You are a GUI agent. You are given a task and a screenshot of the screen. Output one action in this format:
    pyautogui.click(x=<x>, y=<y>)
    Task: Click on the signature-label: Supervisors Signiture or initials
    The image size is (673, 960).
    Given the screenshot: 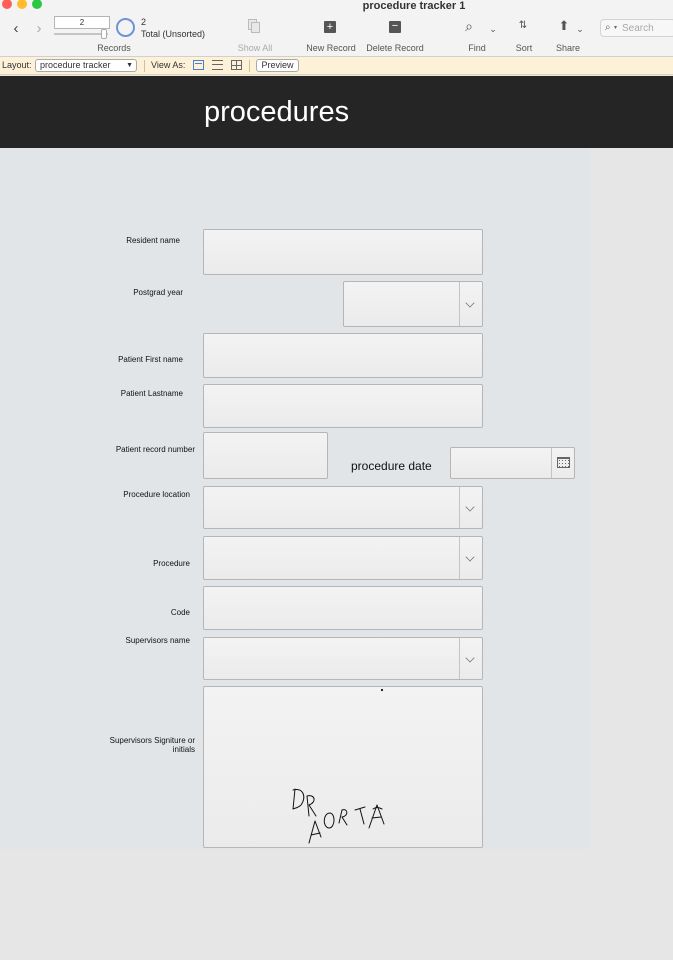 What is the action you would take?
    pyautogui.click(x=152, y=745)
    